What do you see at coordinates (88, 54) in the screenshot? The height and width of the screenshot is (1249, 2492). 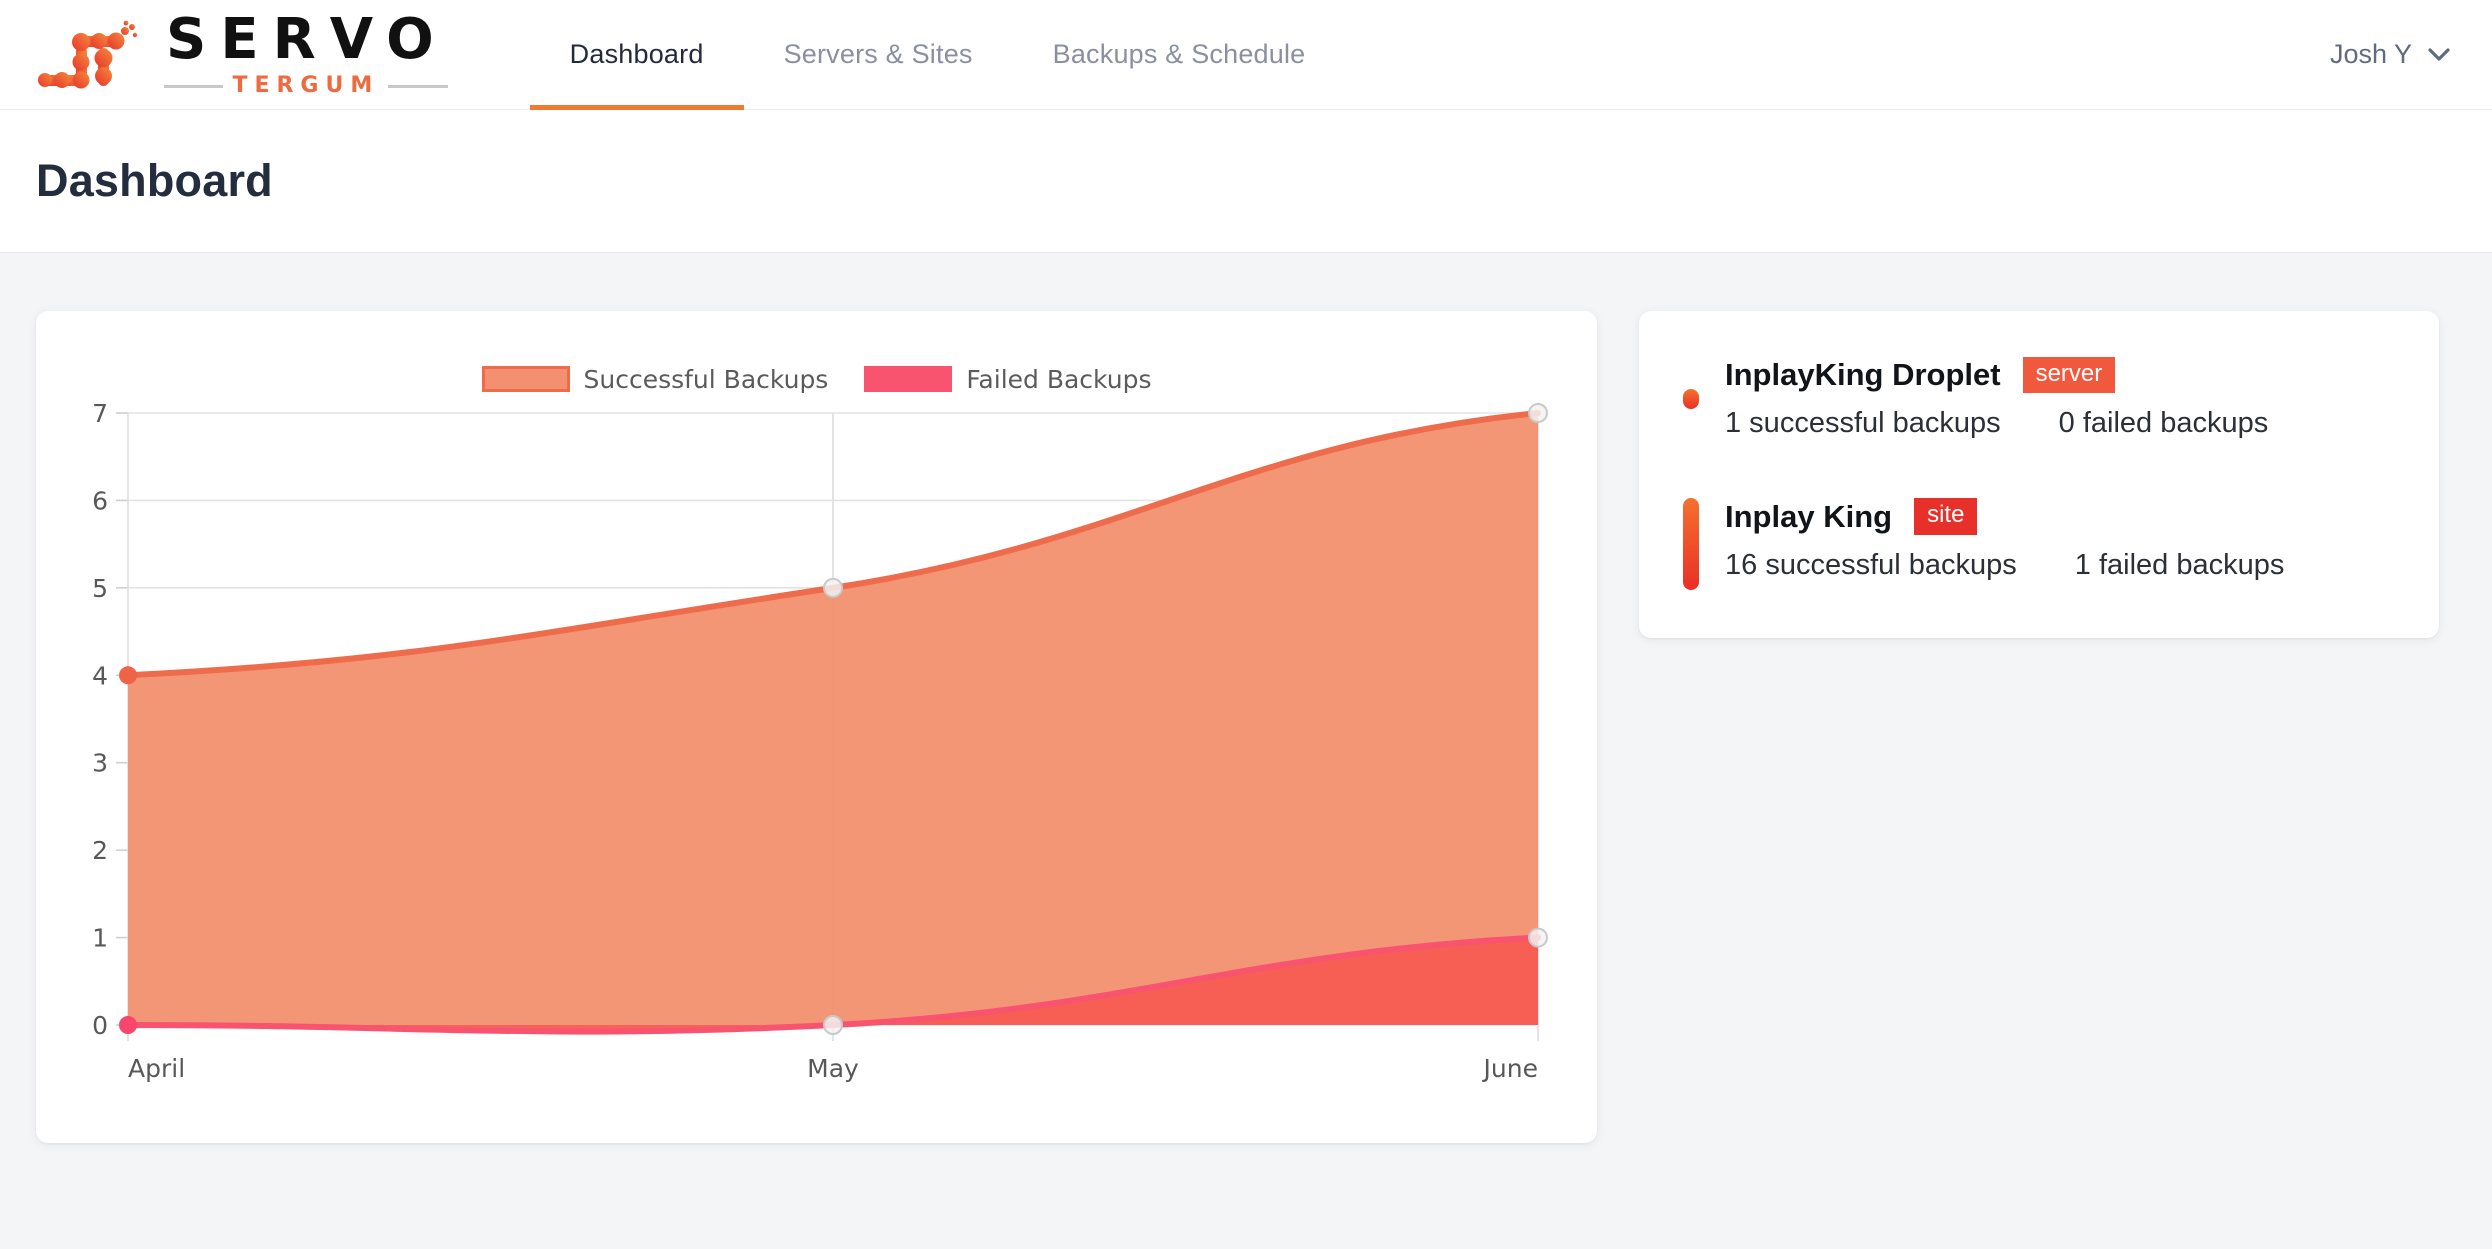 I see `network-nodes-icon` at bounding box center [88, 54].